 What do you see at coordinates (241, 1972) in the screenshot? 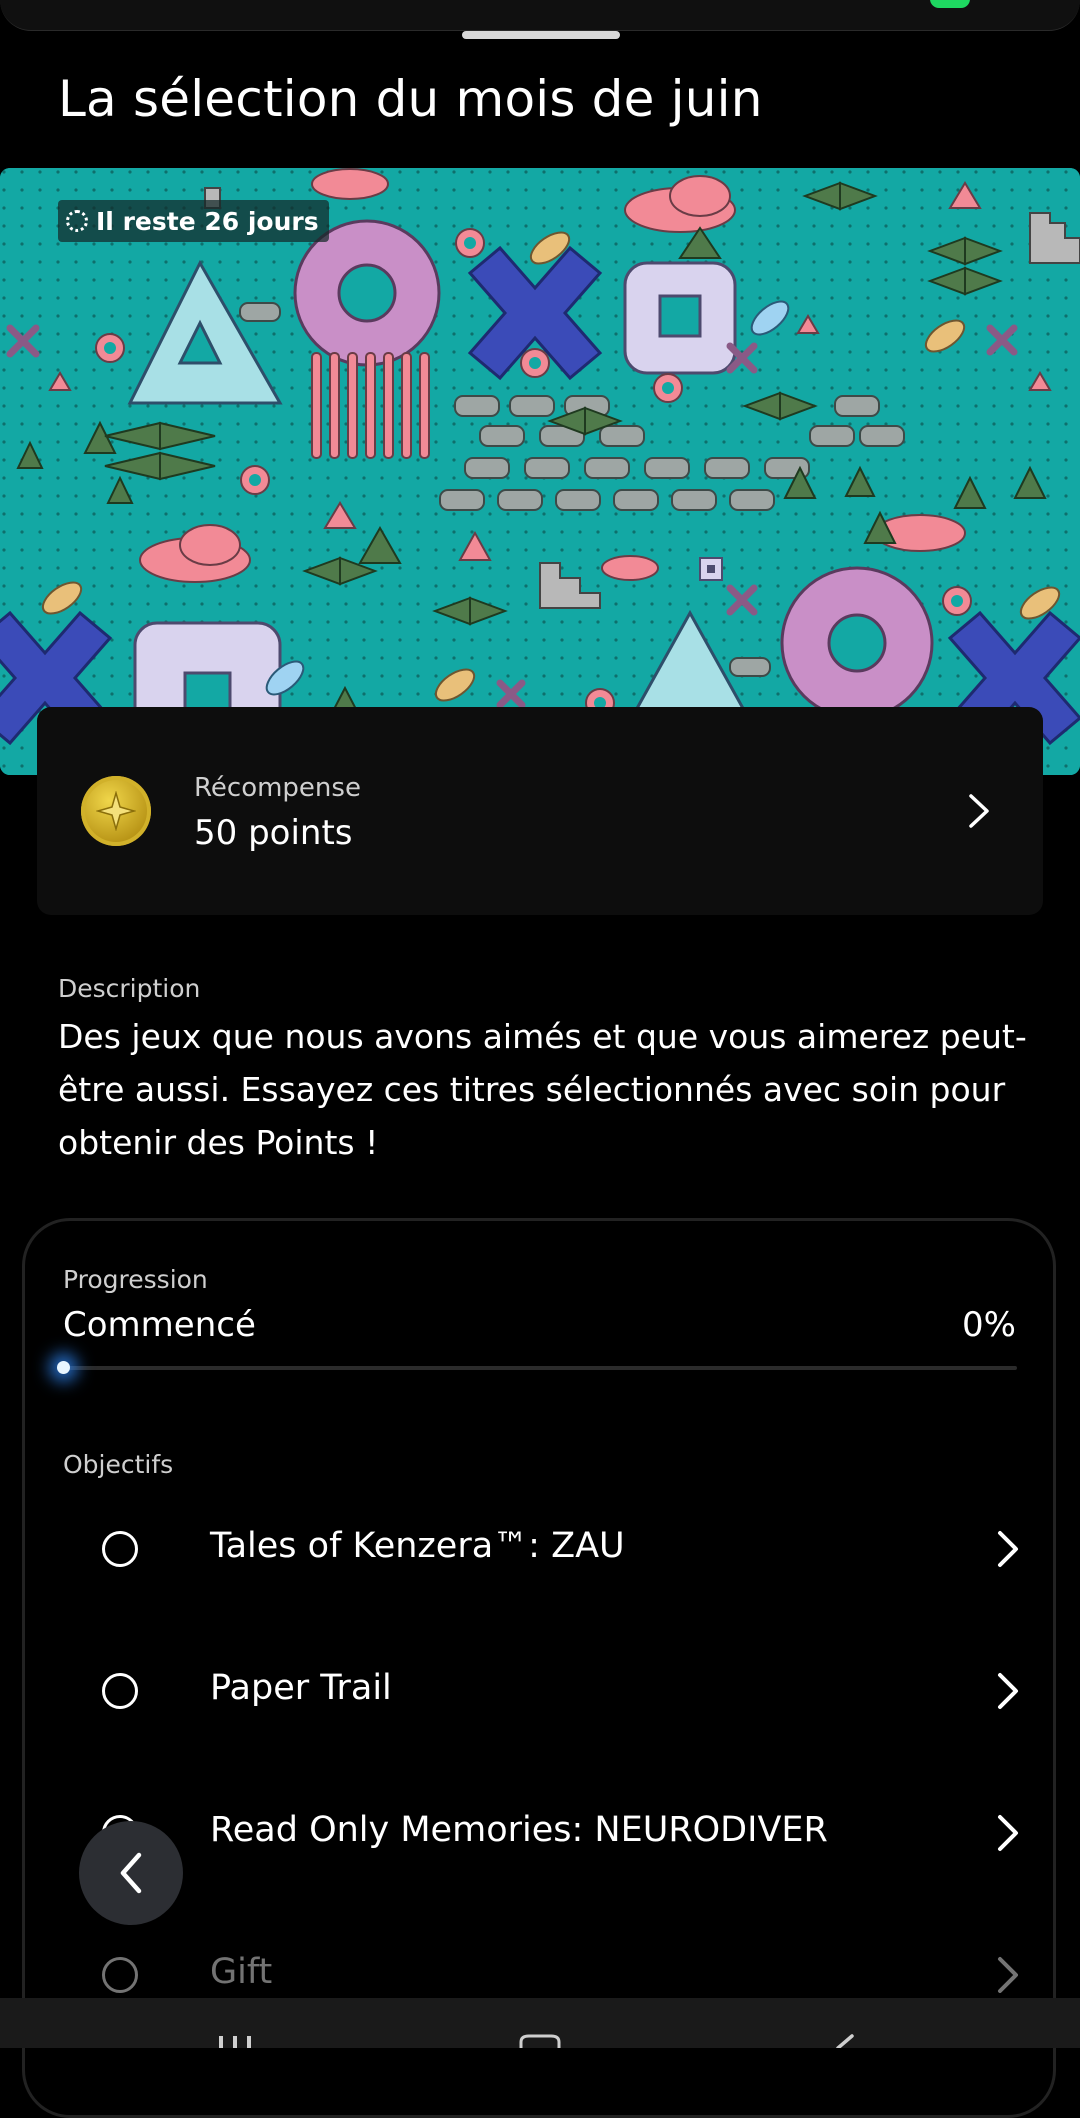
I see `objective-title: Gift` at bounding box center [241, 1972].